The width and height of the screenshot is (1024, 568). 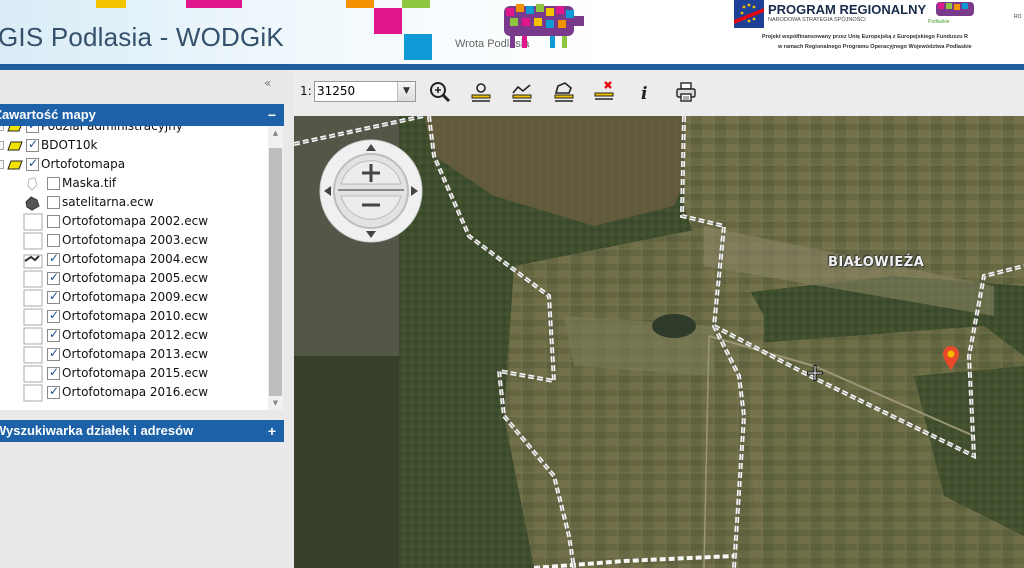 I want to click on layer-label: Ortofotomapa 2005.ecw, so click(x=135, y=278).